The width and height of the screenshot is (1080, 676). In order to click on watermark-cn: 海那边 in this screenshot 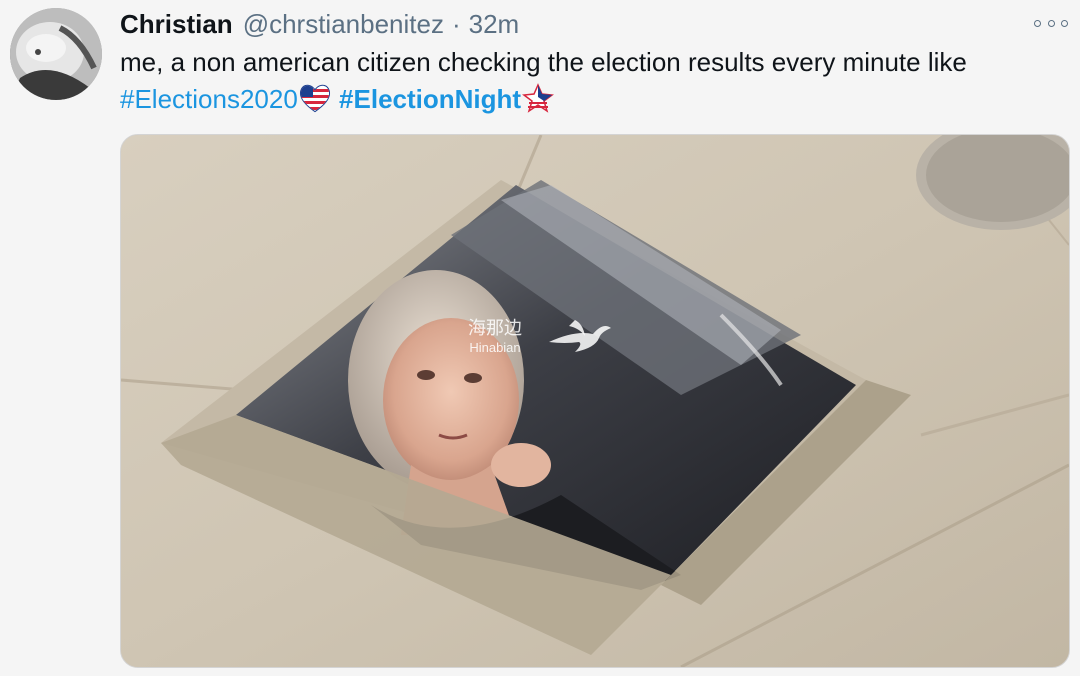, I will do `click(495, 328)`.